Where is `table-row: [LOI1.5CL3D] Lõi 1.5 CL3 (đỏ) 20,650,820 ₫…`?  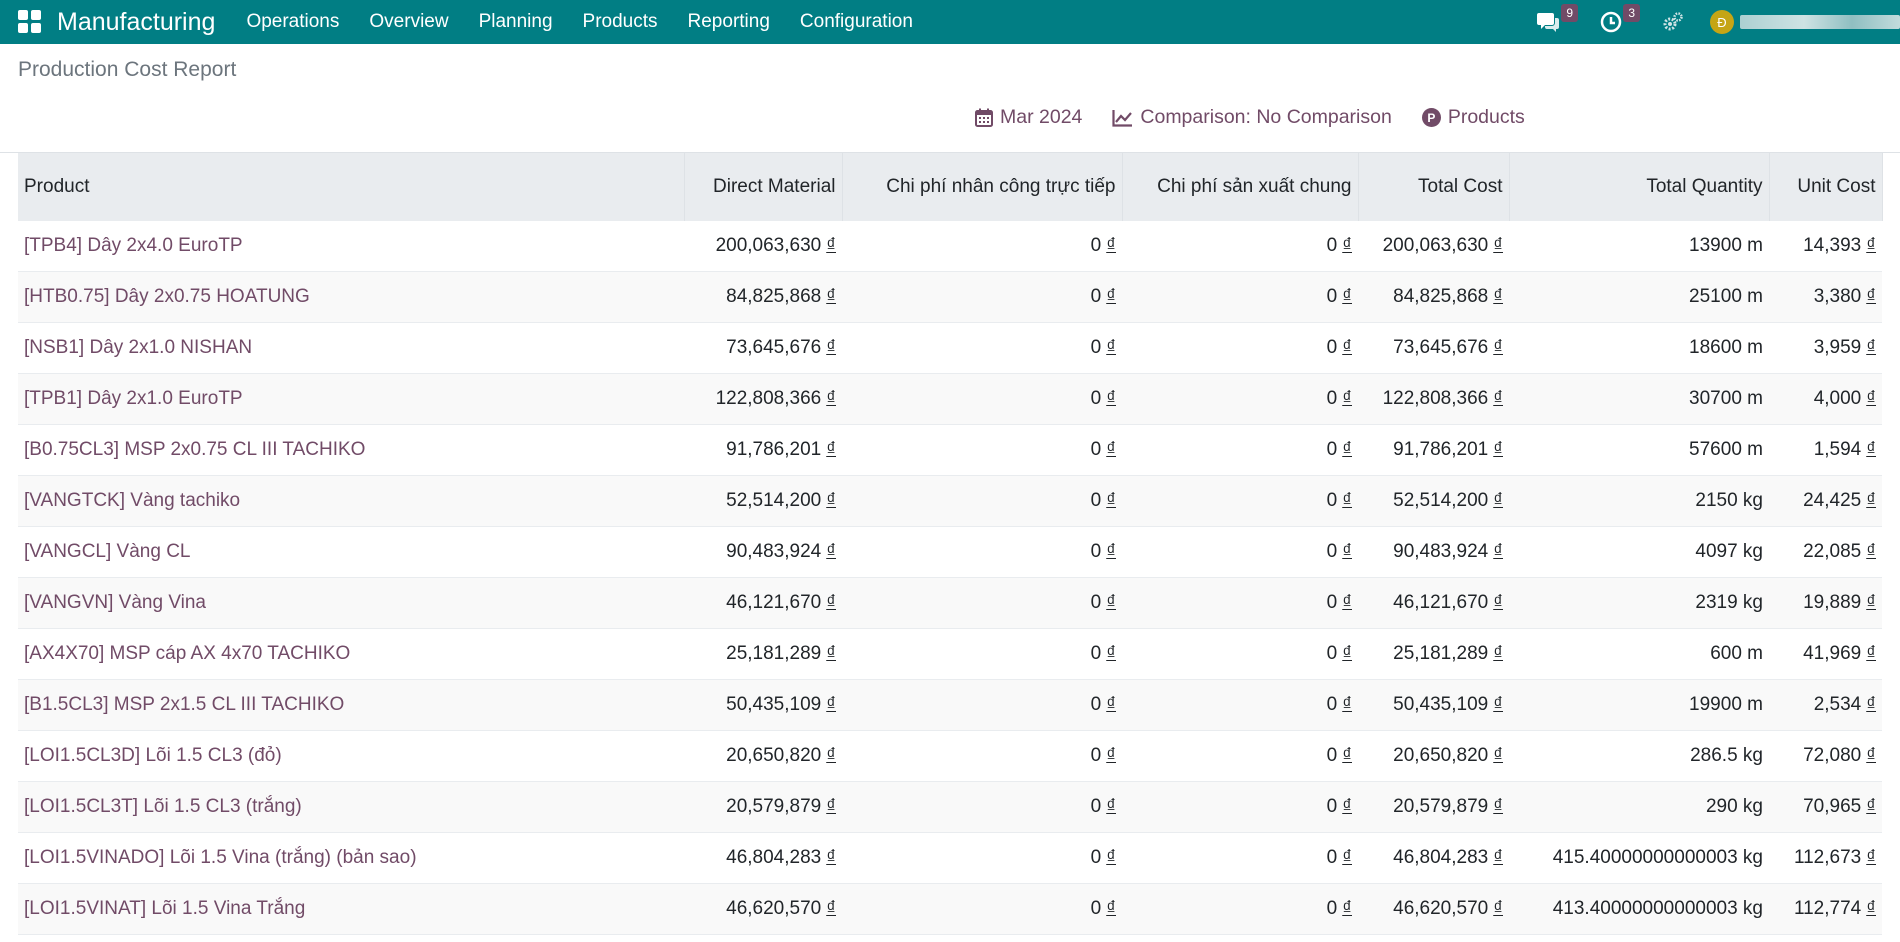
table-row: [LOI1.5CL3D] Lõi 1.5 CL3 (đỏ) 20,650,820 ₫… is located at coordinates (950, 756).